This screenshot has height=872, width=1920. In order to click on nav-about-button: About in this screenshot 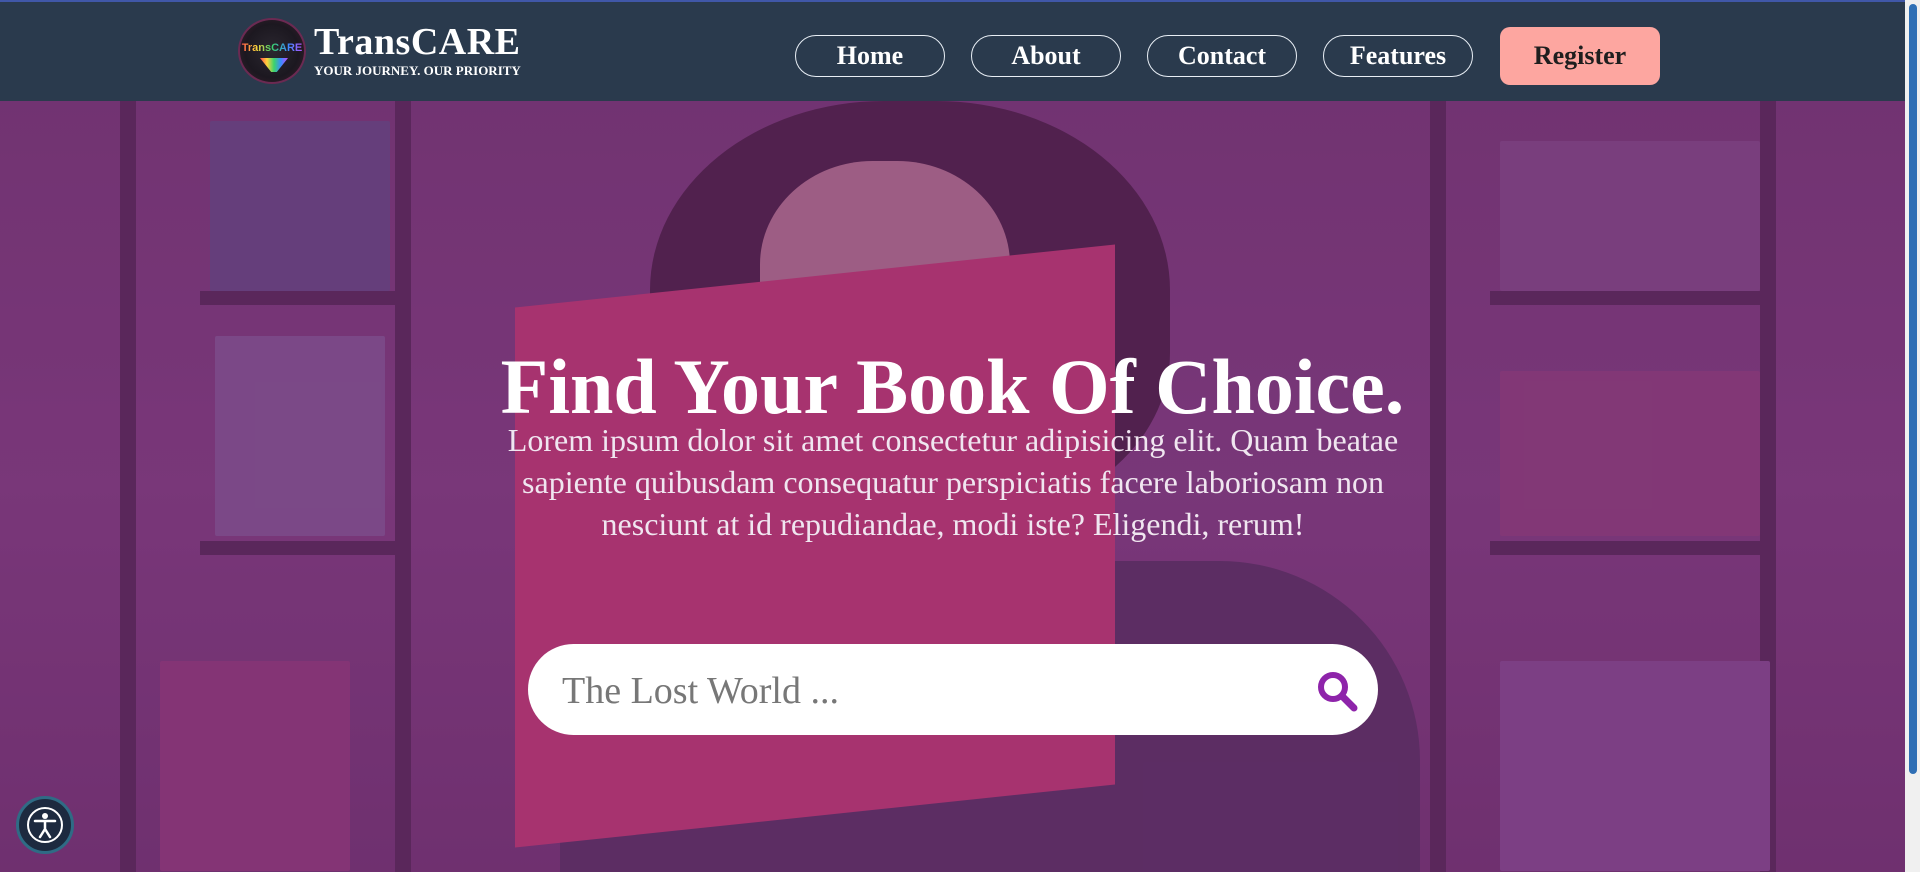, I will do `click(1046, 56)`.